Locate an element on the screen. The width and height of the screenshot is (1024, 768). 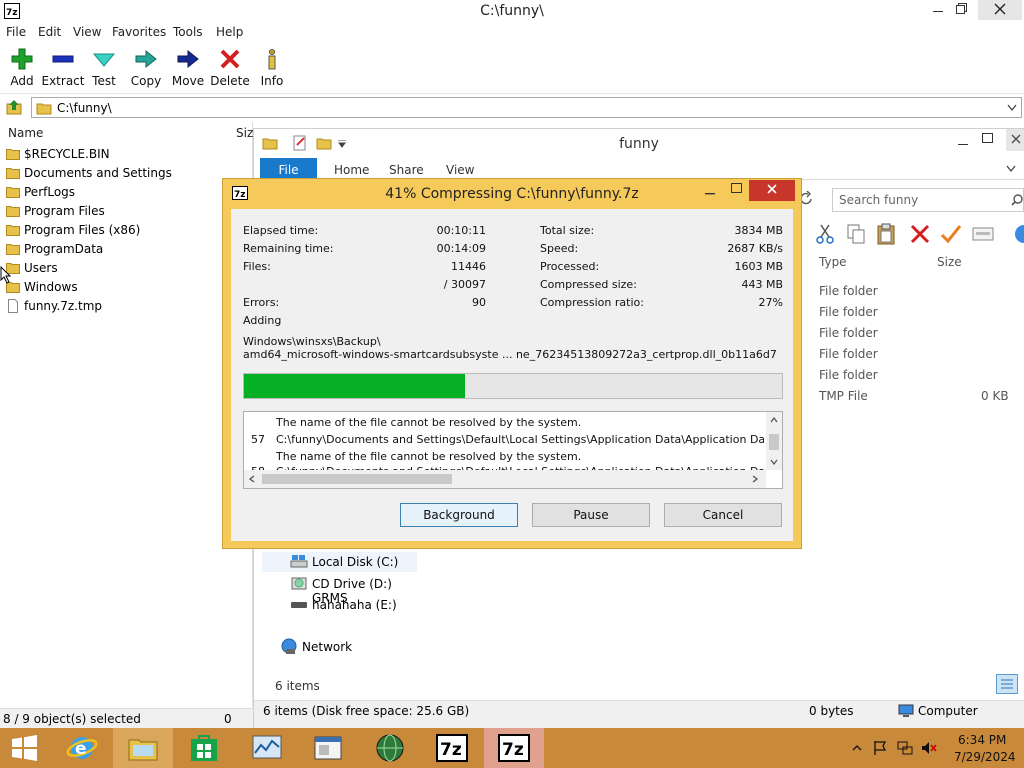
start-button is located at coordinates (30, 748).